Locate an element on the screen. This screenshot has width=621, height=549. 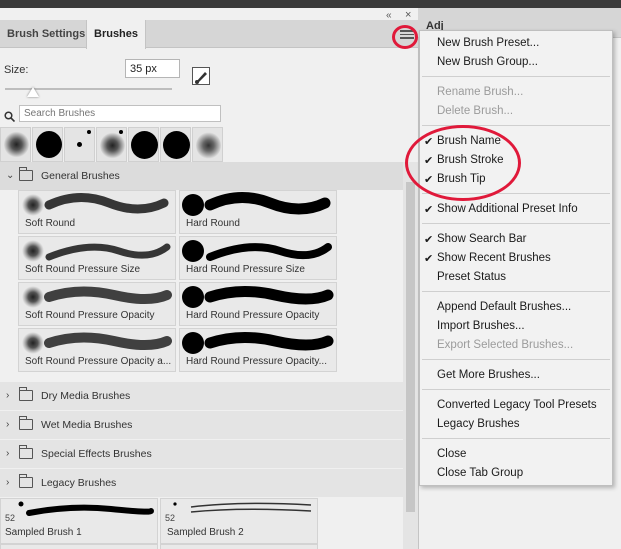
panel-scrollbar is located at coordinates (410, 355).